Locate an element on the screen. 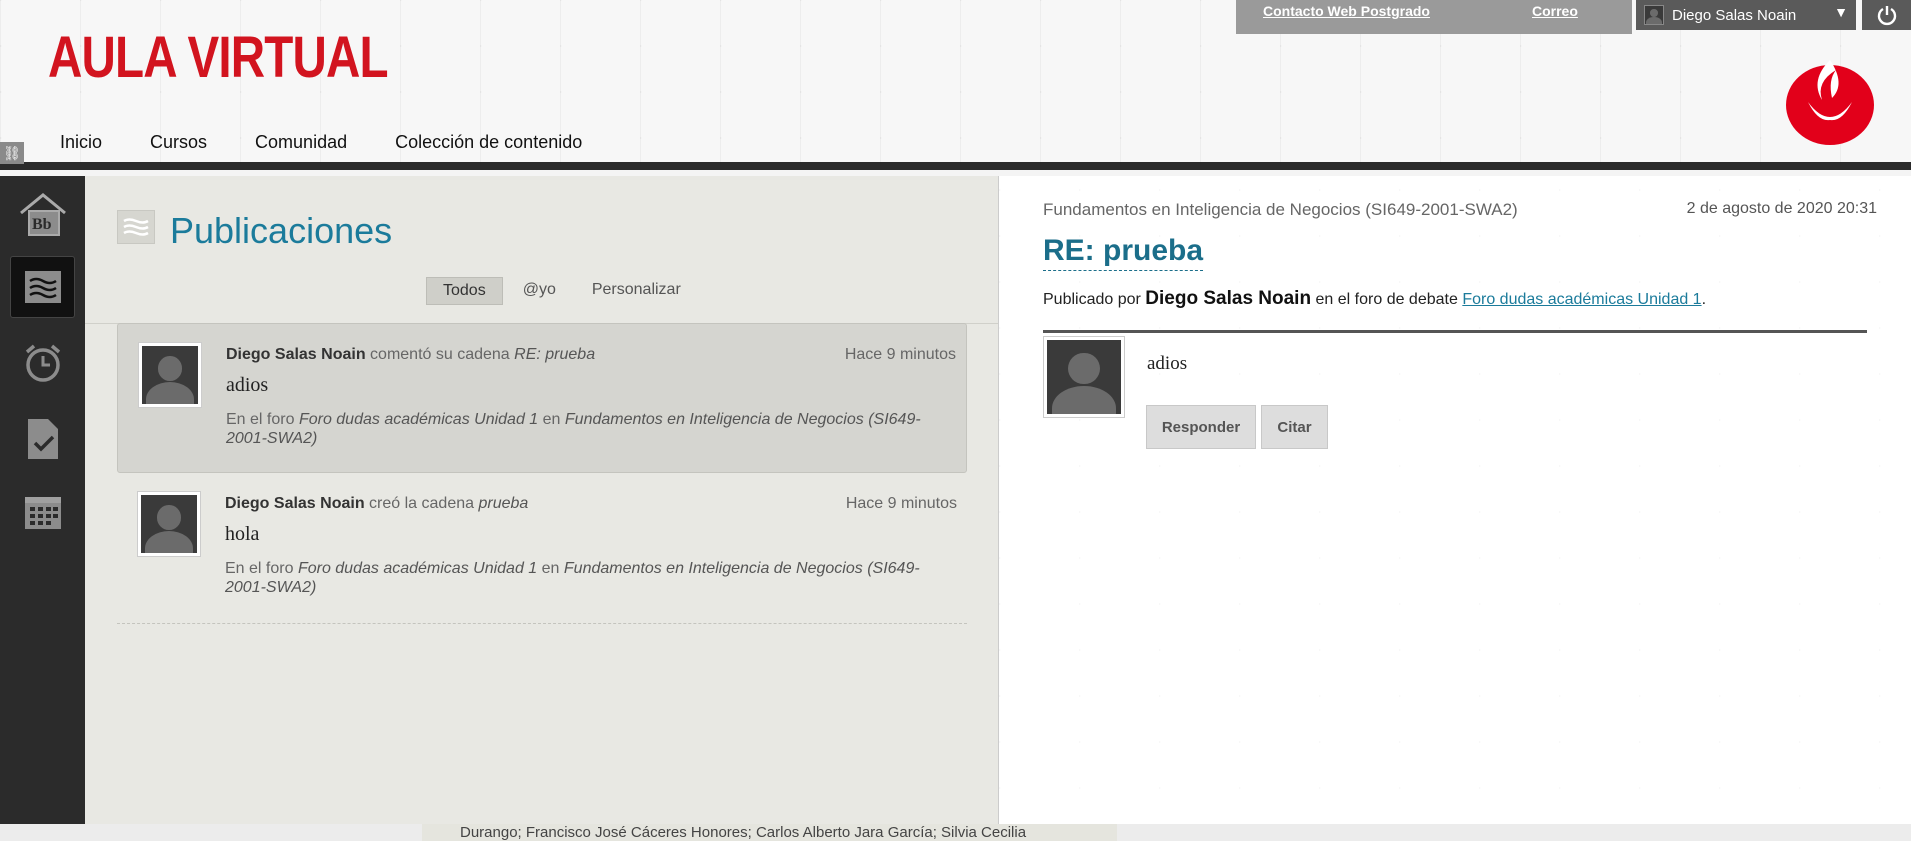  quote-button: Citar is located at coordinates (1294, 427).